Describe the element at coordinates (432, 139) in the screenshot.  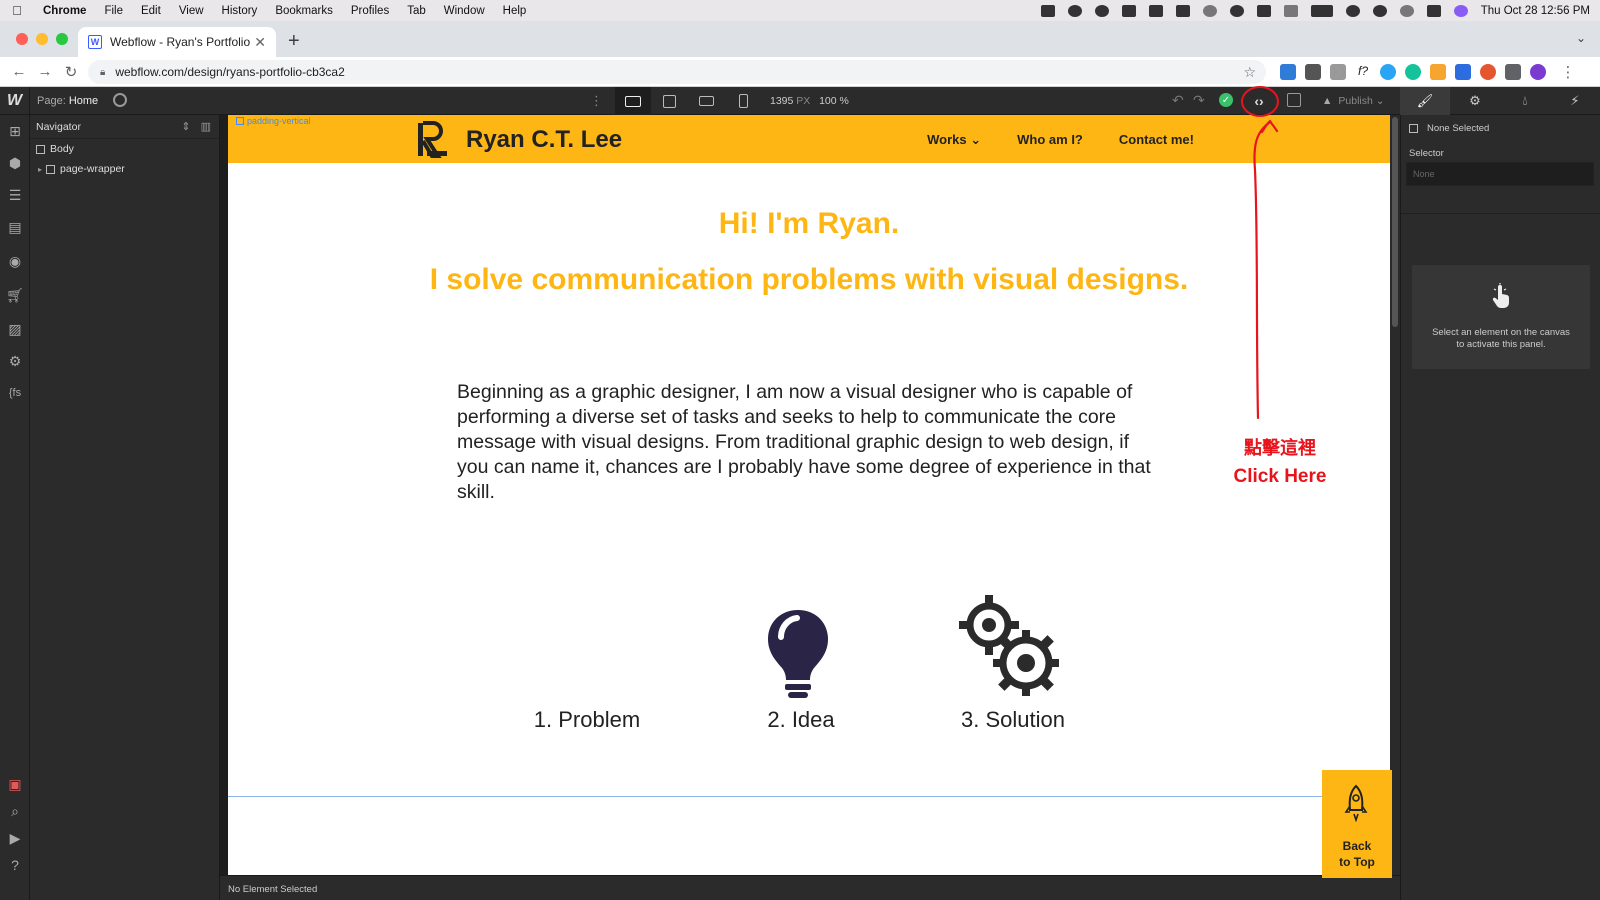
I see `rl-logo-icon` at that location.